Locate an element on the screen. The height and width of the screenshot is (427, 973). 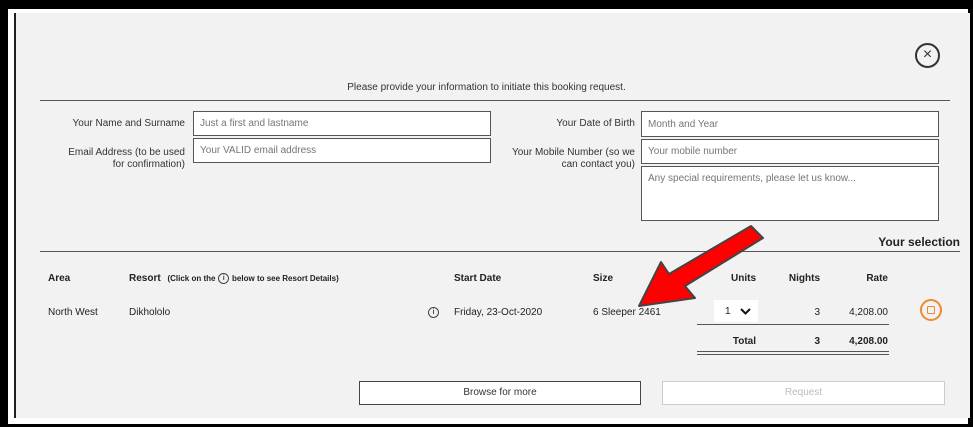
email-input is located at coordinates (342, 150).